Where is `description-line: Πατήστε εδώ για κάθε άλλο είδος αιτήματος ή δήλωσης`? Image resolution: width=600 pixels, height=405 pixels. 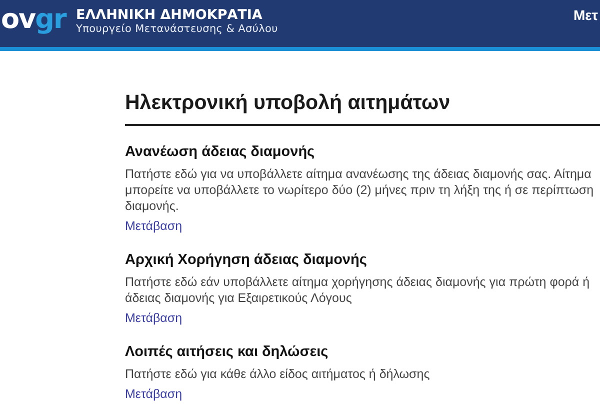 description-line: Πατήστε εδώ για κάθε άλλο είδος αιτήματος ή δήλωσης is located at coordinates (278, 374).